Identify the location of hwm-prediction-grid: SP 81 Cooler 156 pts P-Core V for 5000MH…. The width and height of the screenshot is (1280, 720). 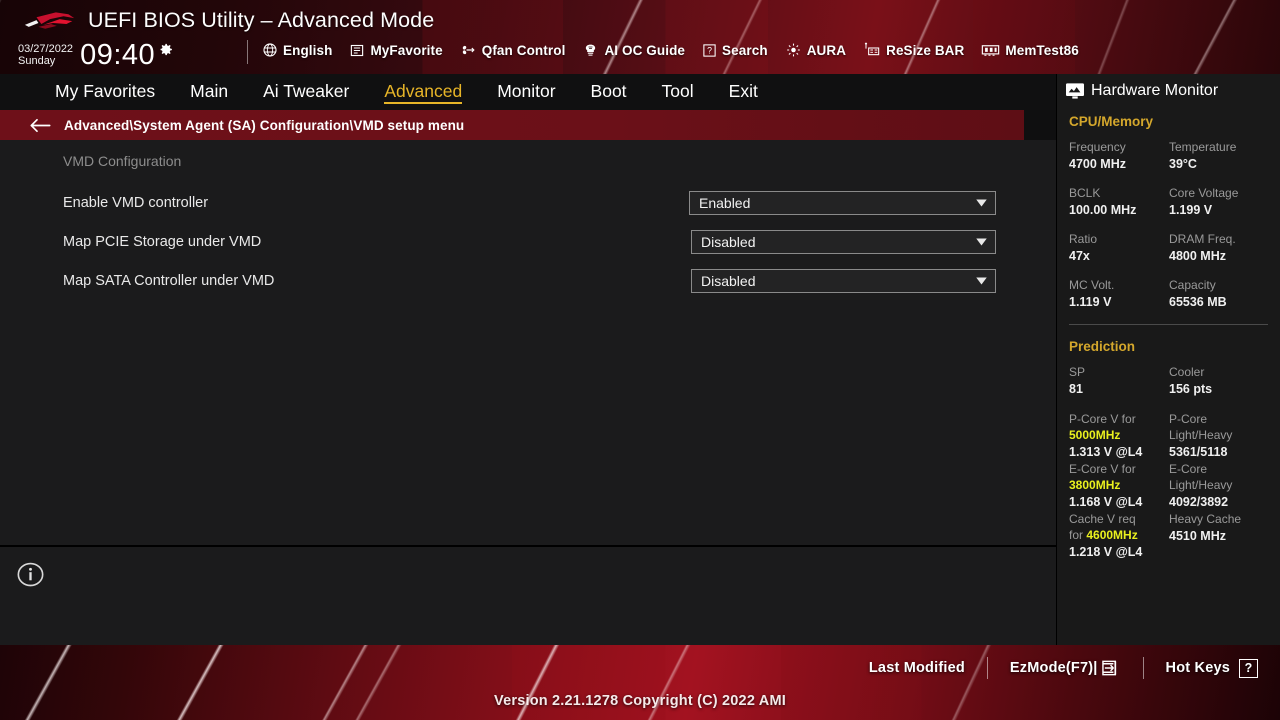
(1174, 463).